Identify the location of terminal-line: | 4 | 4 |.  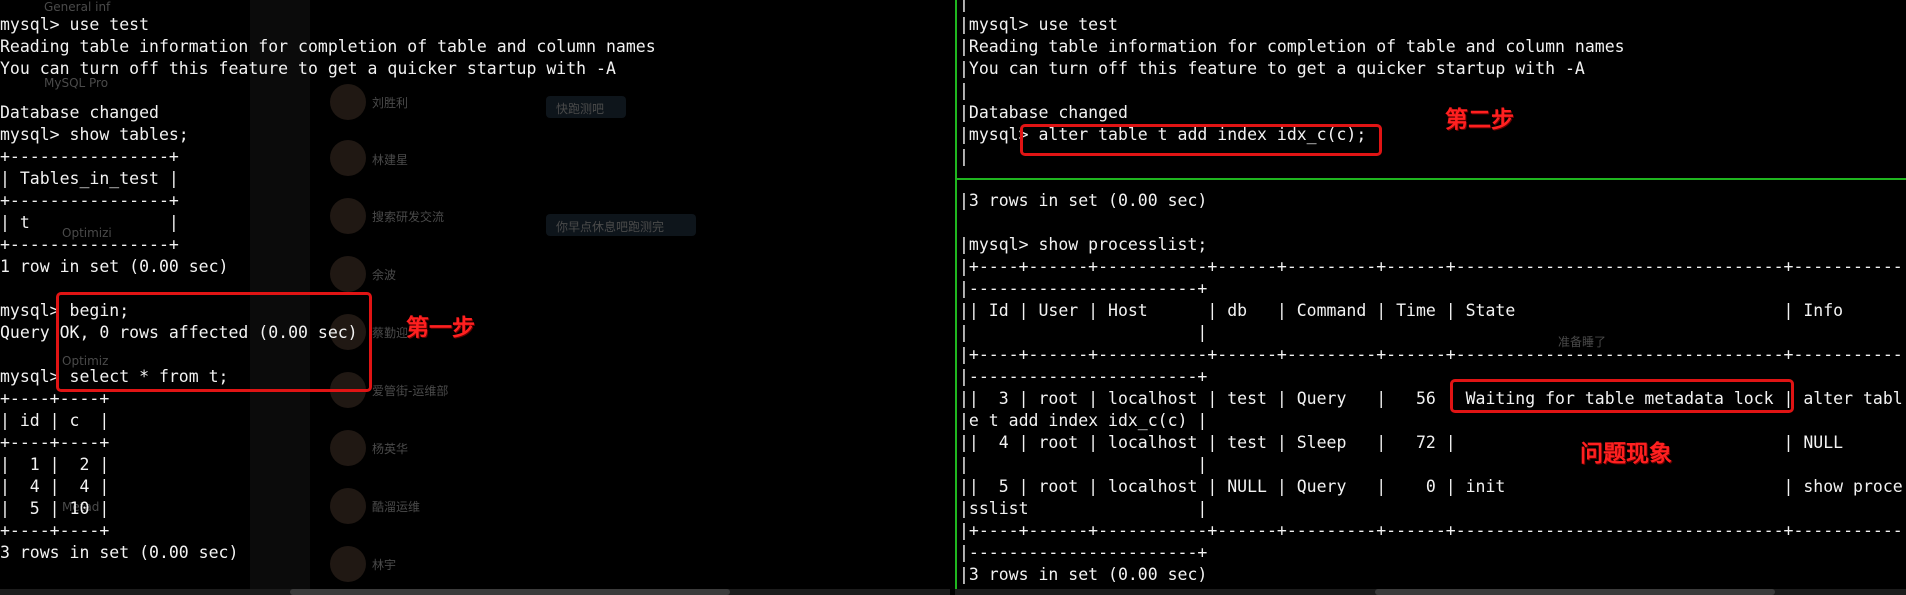
(55, 486).